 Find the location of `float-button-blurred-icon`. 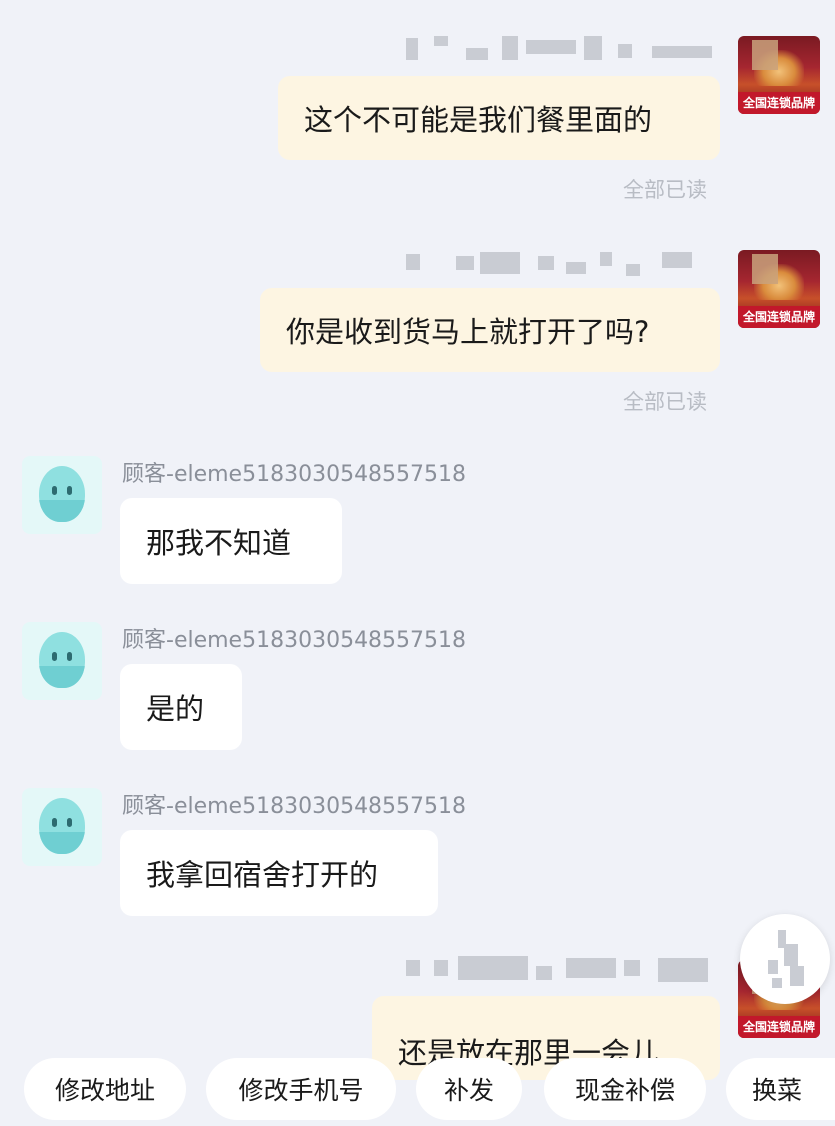

float-button-blurred-icon is located at coordinates (785, 961).